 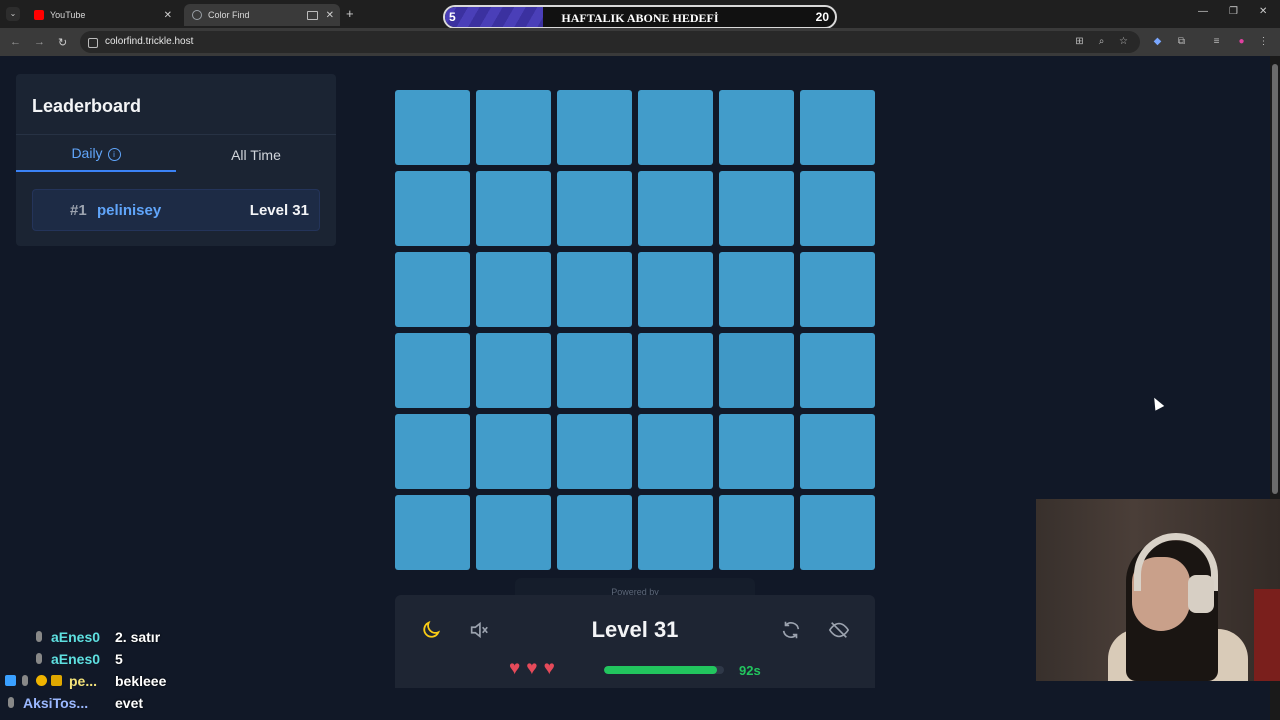 What do you see at coordinates (10, 680) in the screenshot?
I see `cube-badge-icon` at bounding box center [10, 680].